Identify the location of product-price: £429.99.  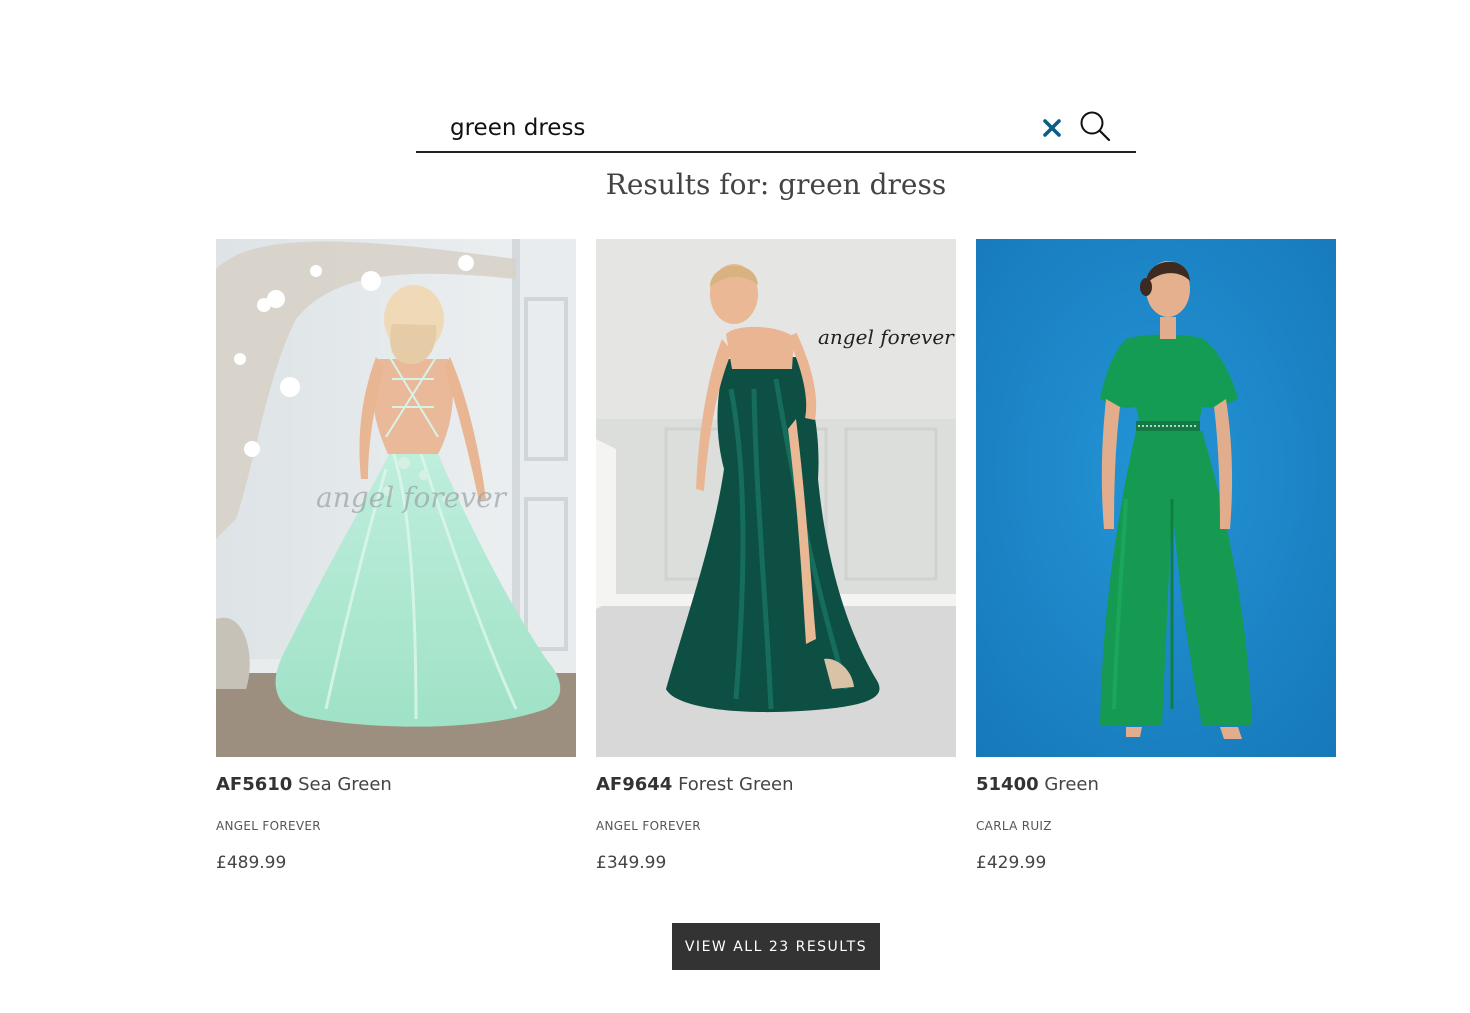
(1011, 863).